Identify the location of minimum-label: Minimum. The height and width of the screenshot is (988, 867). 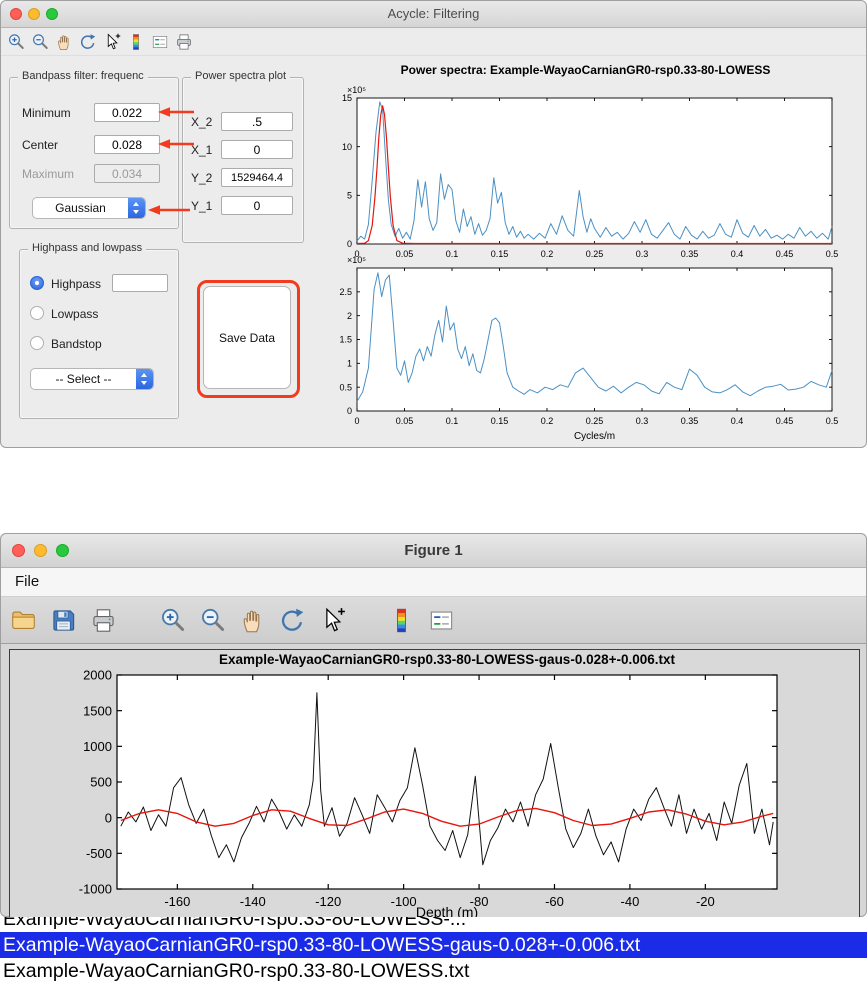
(46, 113).